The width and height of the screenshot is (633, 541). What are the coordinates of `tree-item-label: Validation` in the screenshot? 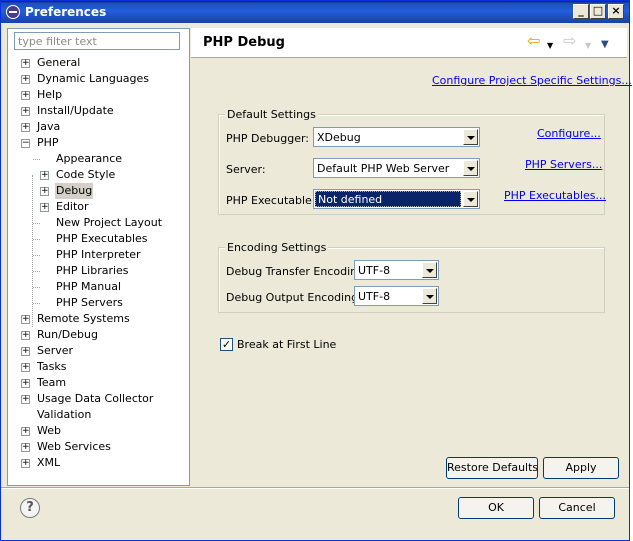 It's located at (64, 415).